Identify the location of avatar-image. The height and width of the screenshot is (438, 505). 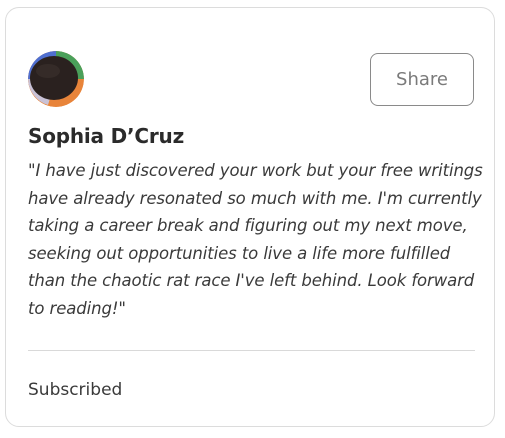
(56, 79).